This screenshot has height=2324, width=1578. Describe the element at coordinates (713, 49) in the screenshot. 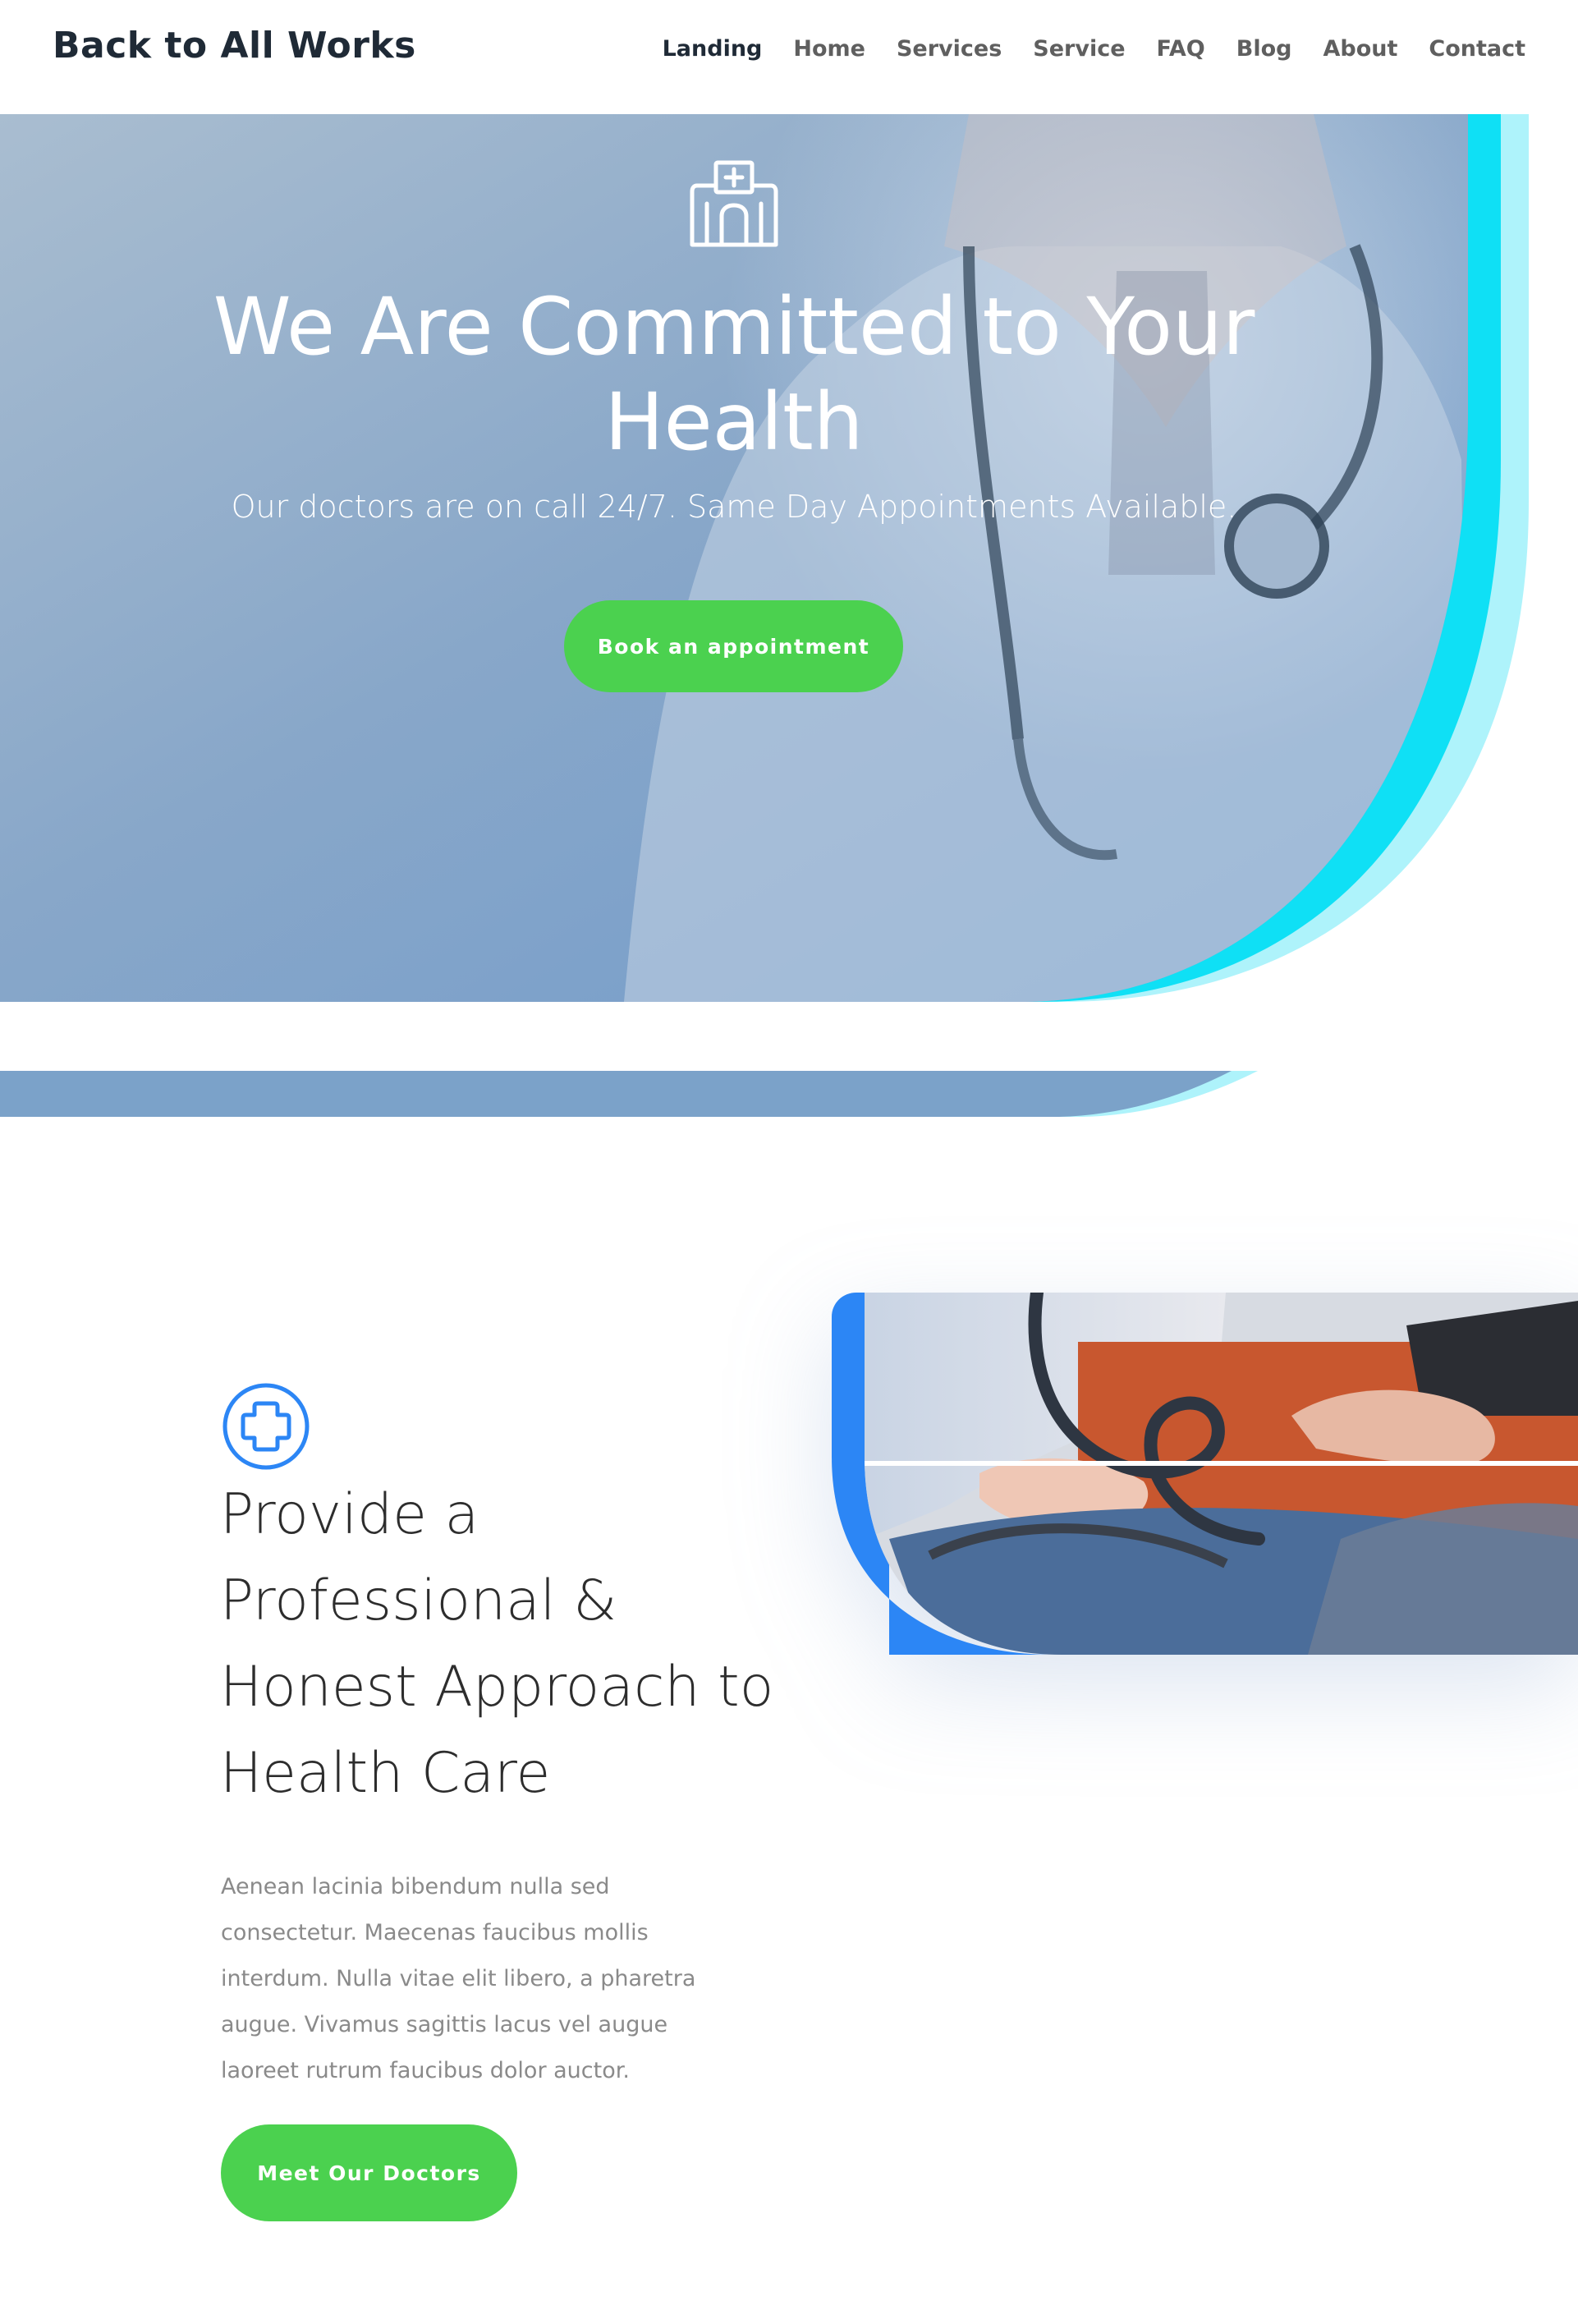

I see `nav-item-landing: Landing` at that location.